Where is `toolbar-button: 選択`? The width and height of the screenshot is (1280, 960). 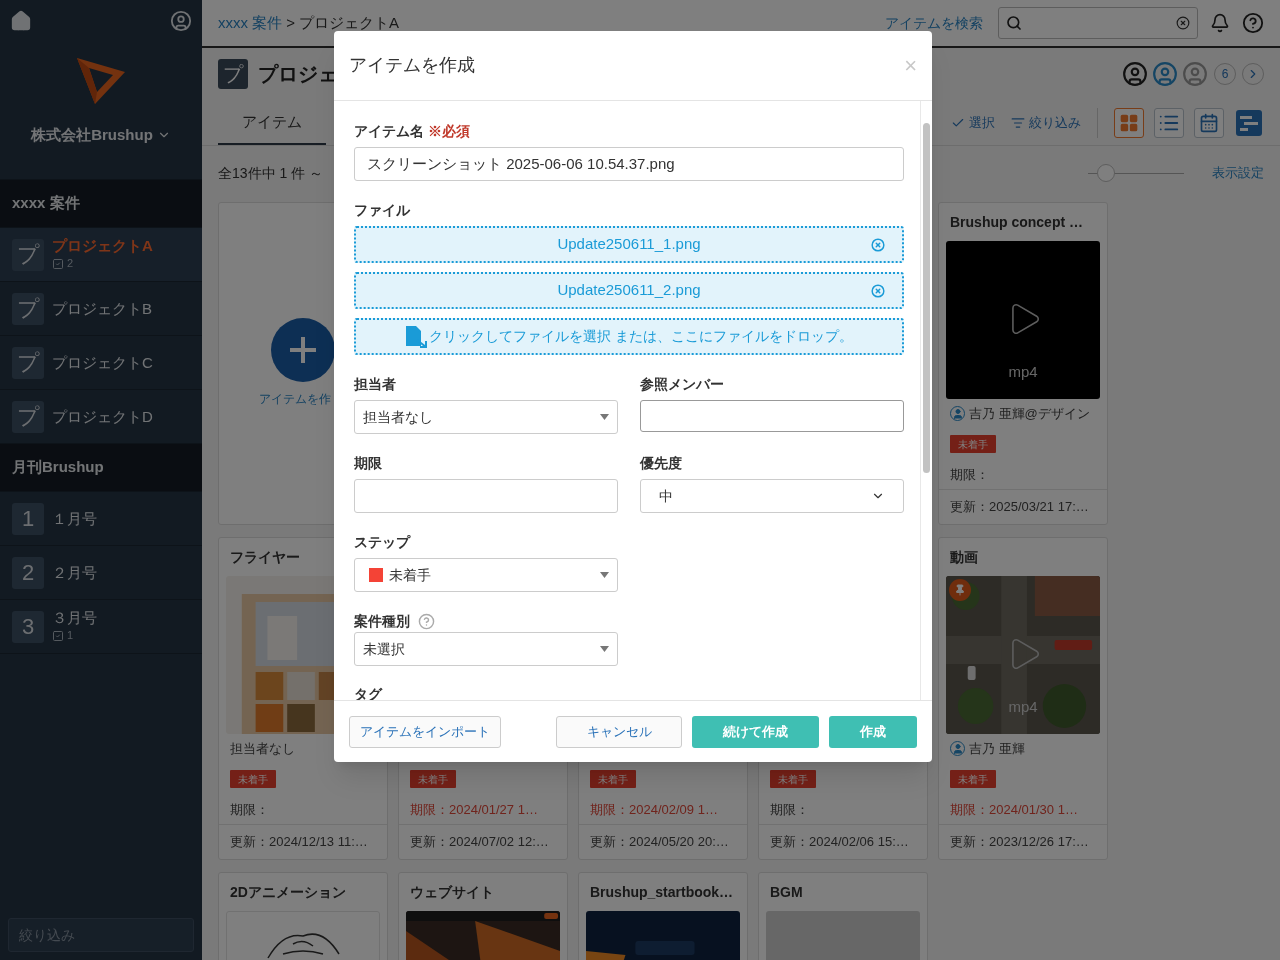 toolbar-button: 選択 is located at coordinates (973, 122).